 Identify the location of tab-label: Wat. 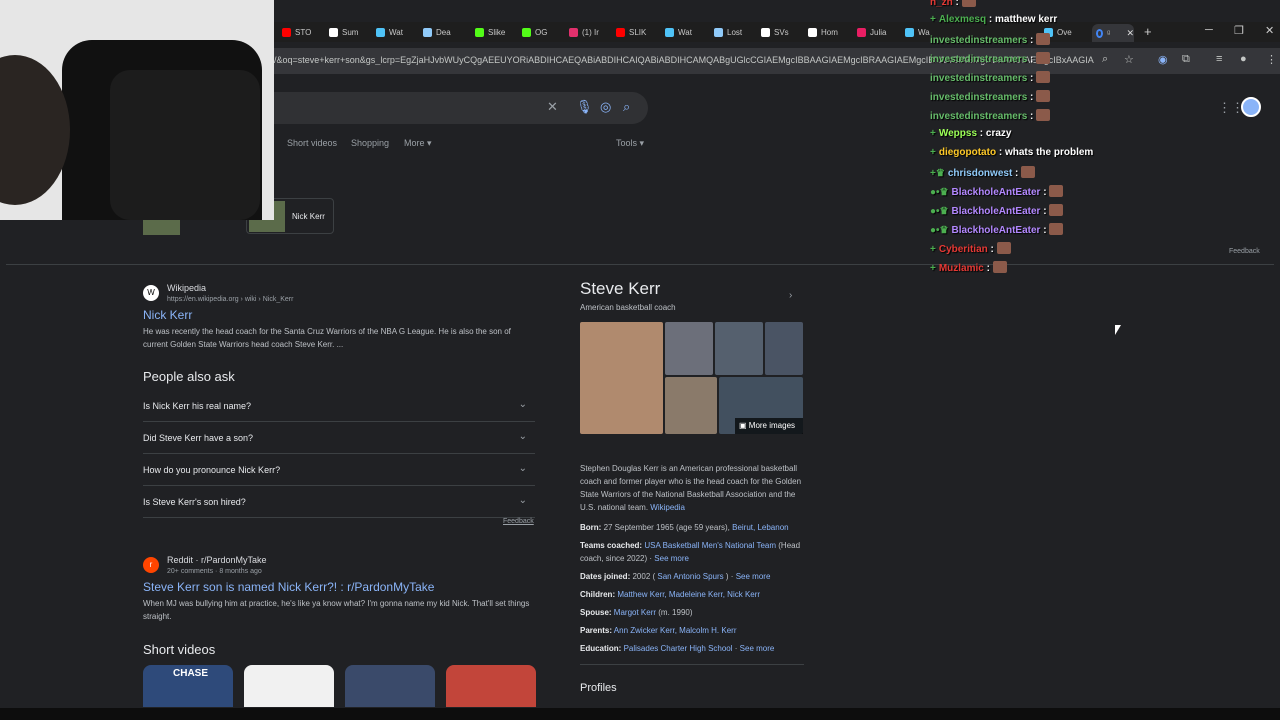
(685, 32).